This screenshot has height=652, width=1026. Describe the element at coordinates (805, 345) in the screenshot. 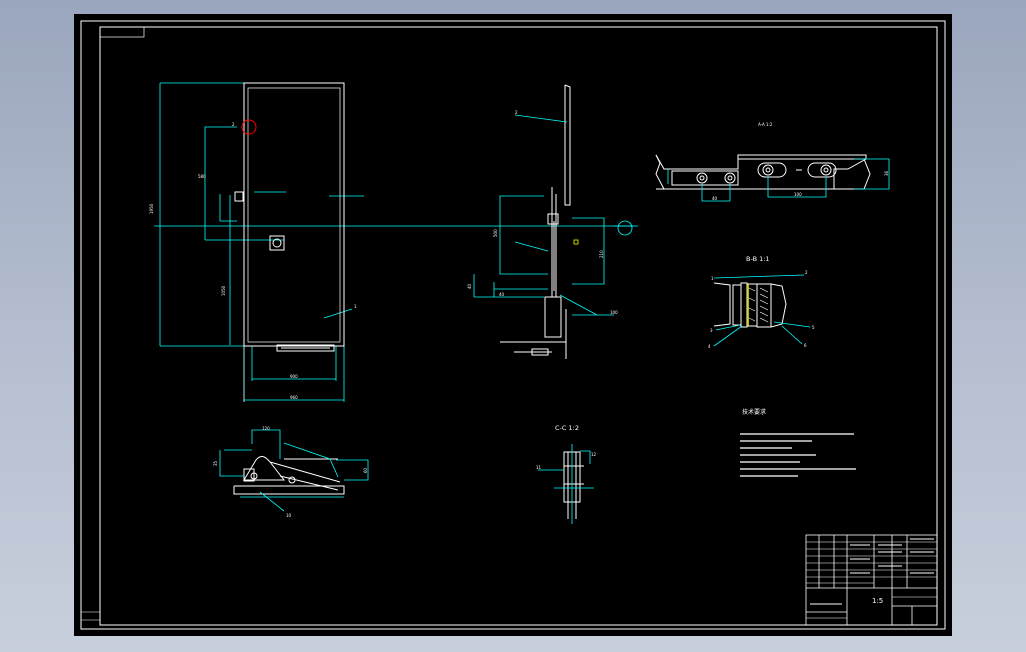

I see `svg-text: 6` at that location.